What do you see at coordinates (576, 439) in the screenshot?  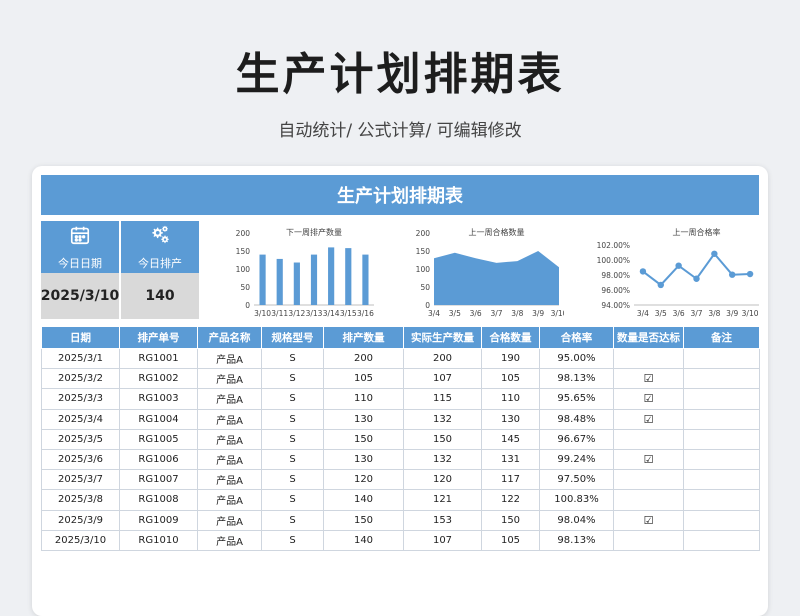 I see `table-cell: 96.67%` at bounding box center [576, 439].